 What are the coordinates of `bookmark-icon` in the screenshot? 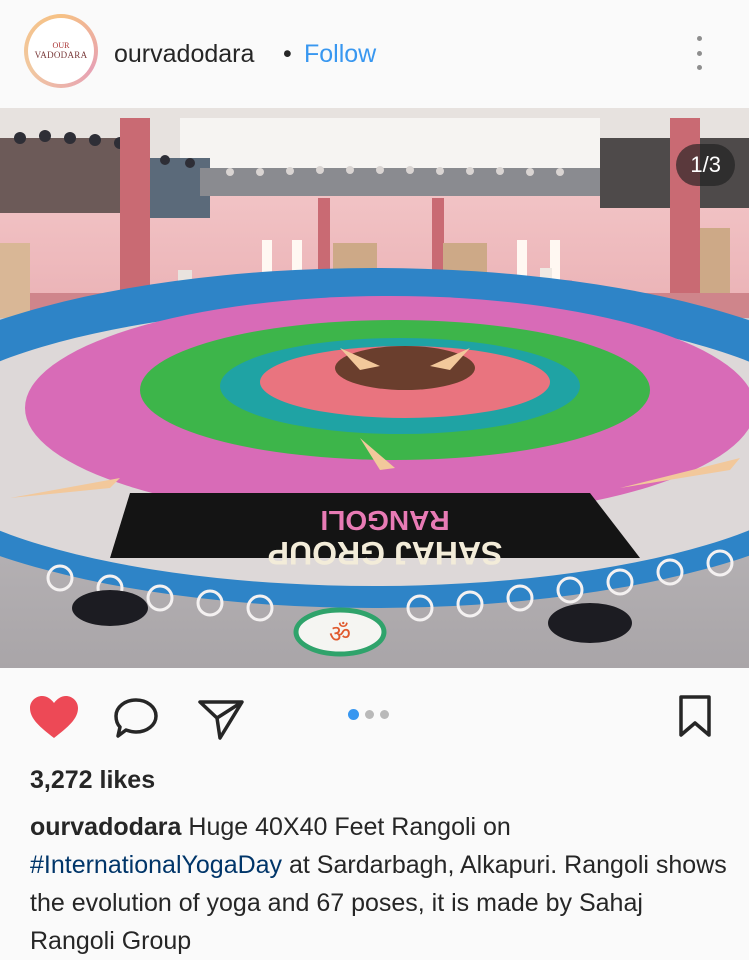 It's located at (695, 716).